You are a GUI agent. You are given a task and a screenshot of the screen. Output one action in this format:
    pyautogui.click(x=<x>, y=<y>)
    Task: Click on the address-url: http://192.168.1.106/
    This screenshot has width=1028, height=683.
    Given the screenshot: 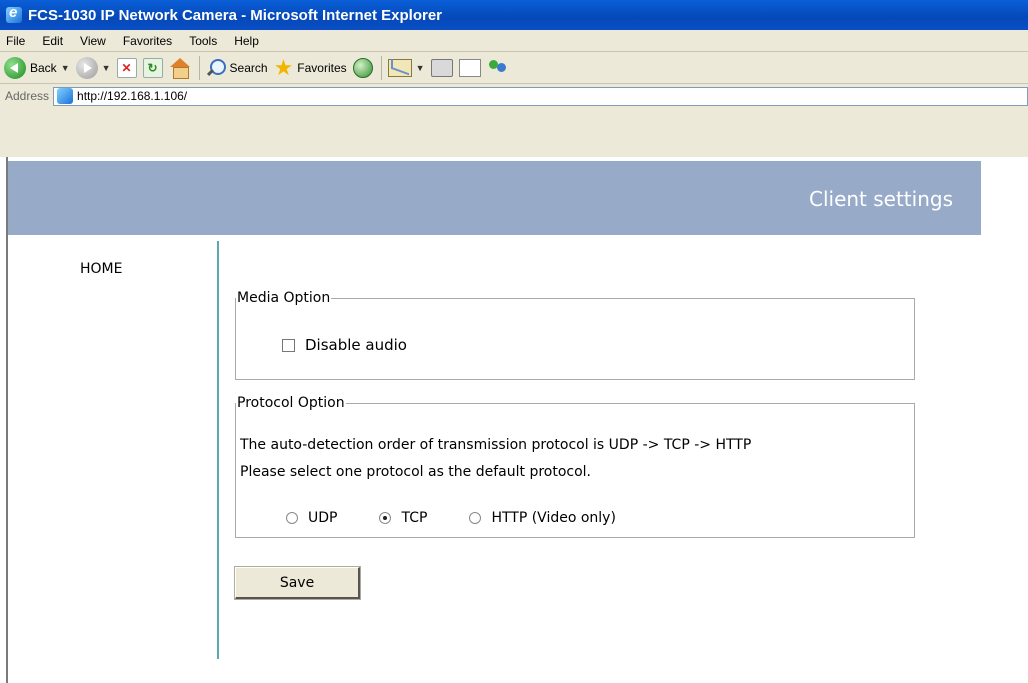 What is the action you would take?
    pyautogui.click(x=132, y=96)
    